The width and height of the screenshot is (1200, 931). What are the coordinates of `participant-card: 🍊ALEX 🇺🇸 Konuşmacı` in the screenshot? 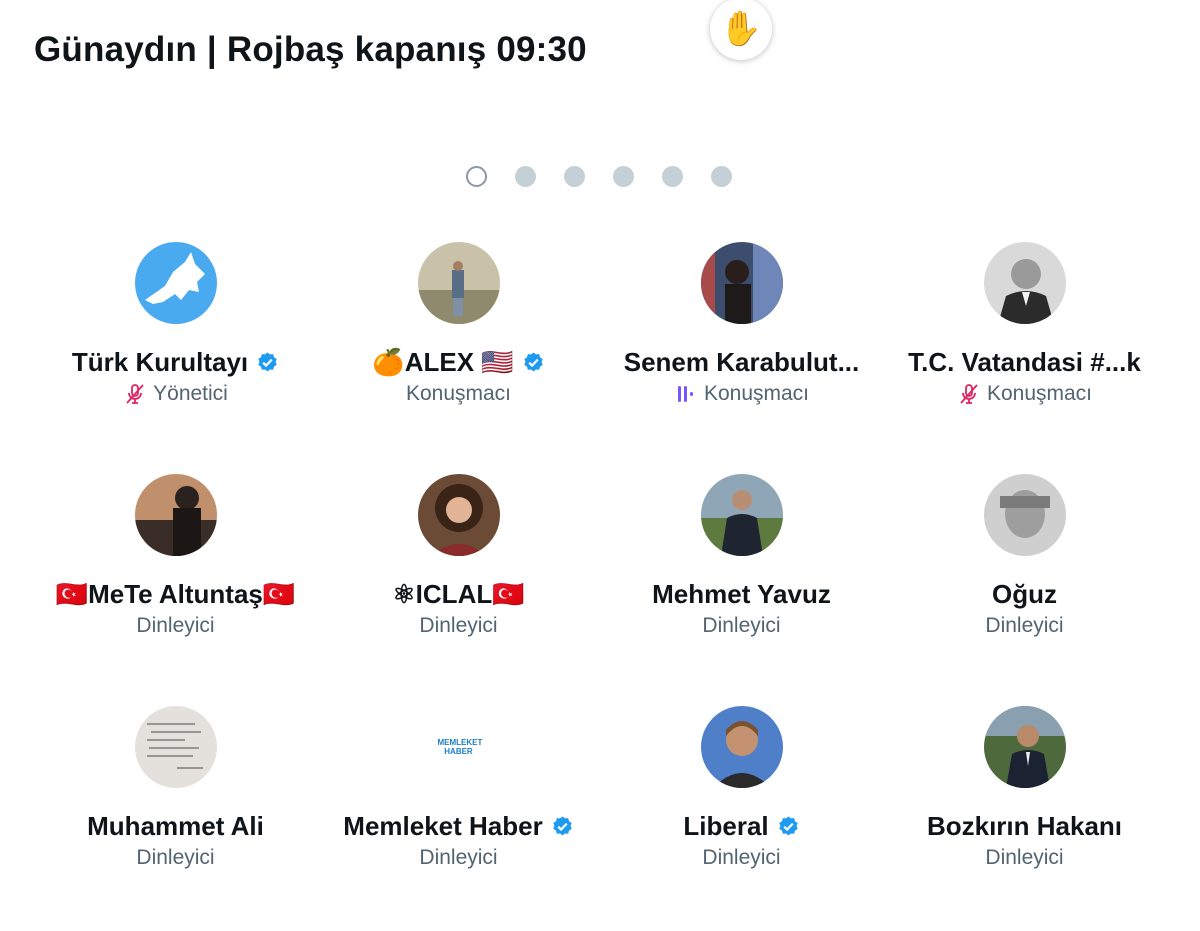 It's located at (458, 351).